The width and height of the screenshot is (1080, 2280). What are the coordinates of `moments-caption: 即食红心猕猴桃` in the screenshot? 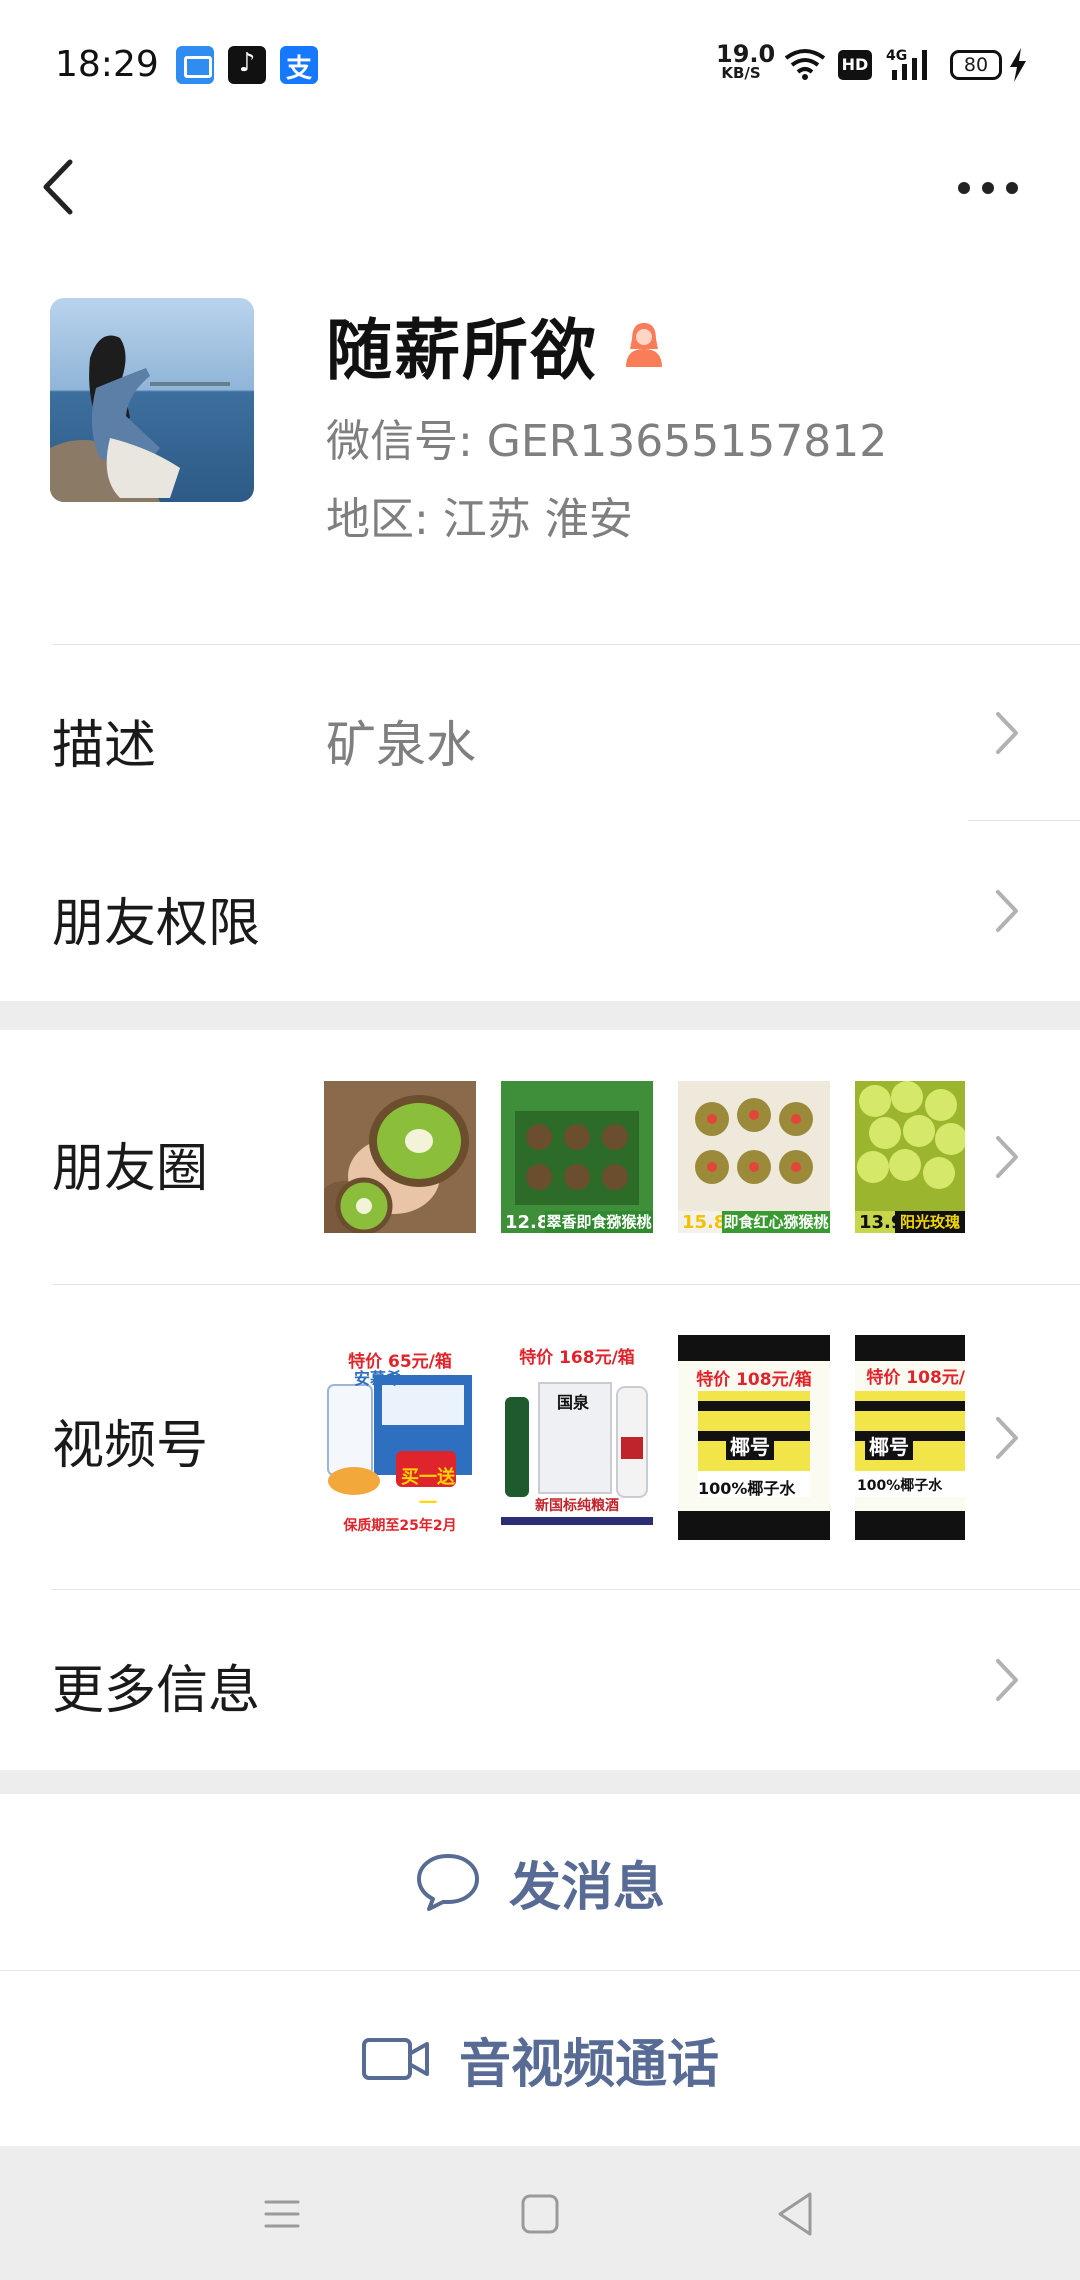 It's located at (776, 1222).